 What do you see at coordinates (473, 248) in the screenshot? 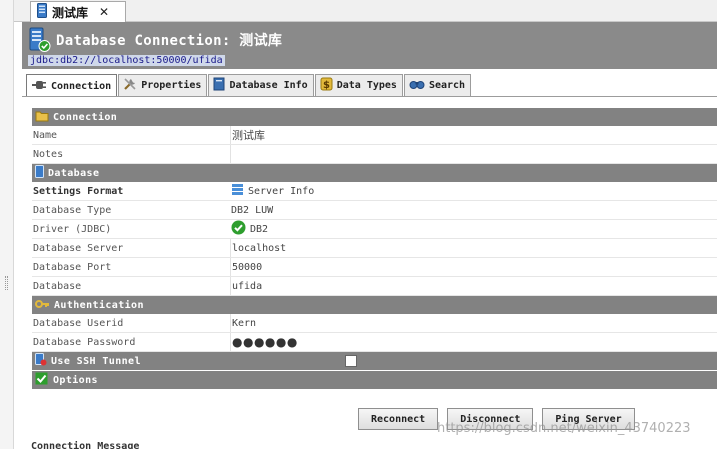
I see `database-server-field: localhost` at bounding box center [473, 248].